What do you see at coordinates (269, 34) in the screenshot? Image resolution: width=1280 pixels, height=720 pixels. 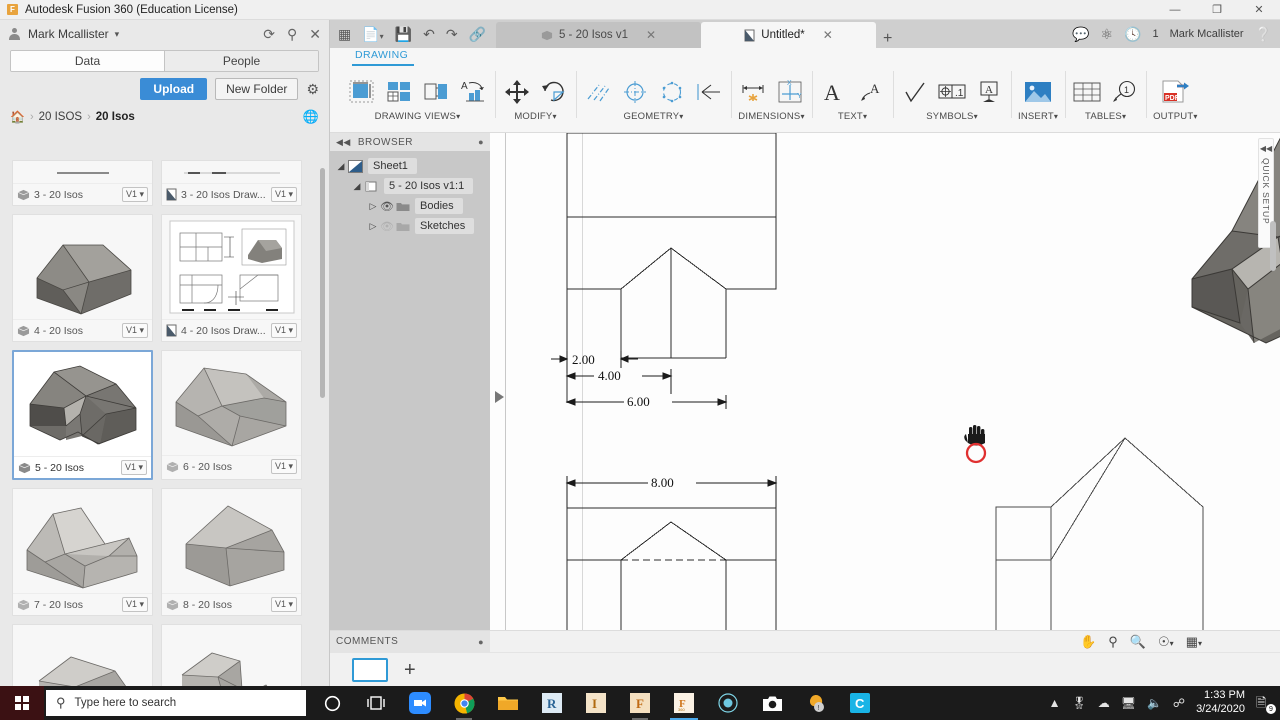 I see `refresh-icon: ⟳` at bounding box center [269, 34].